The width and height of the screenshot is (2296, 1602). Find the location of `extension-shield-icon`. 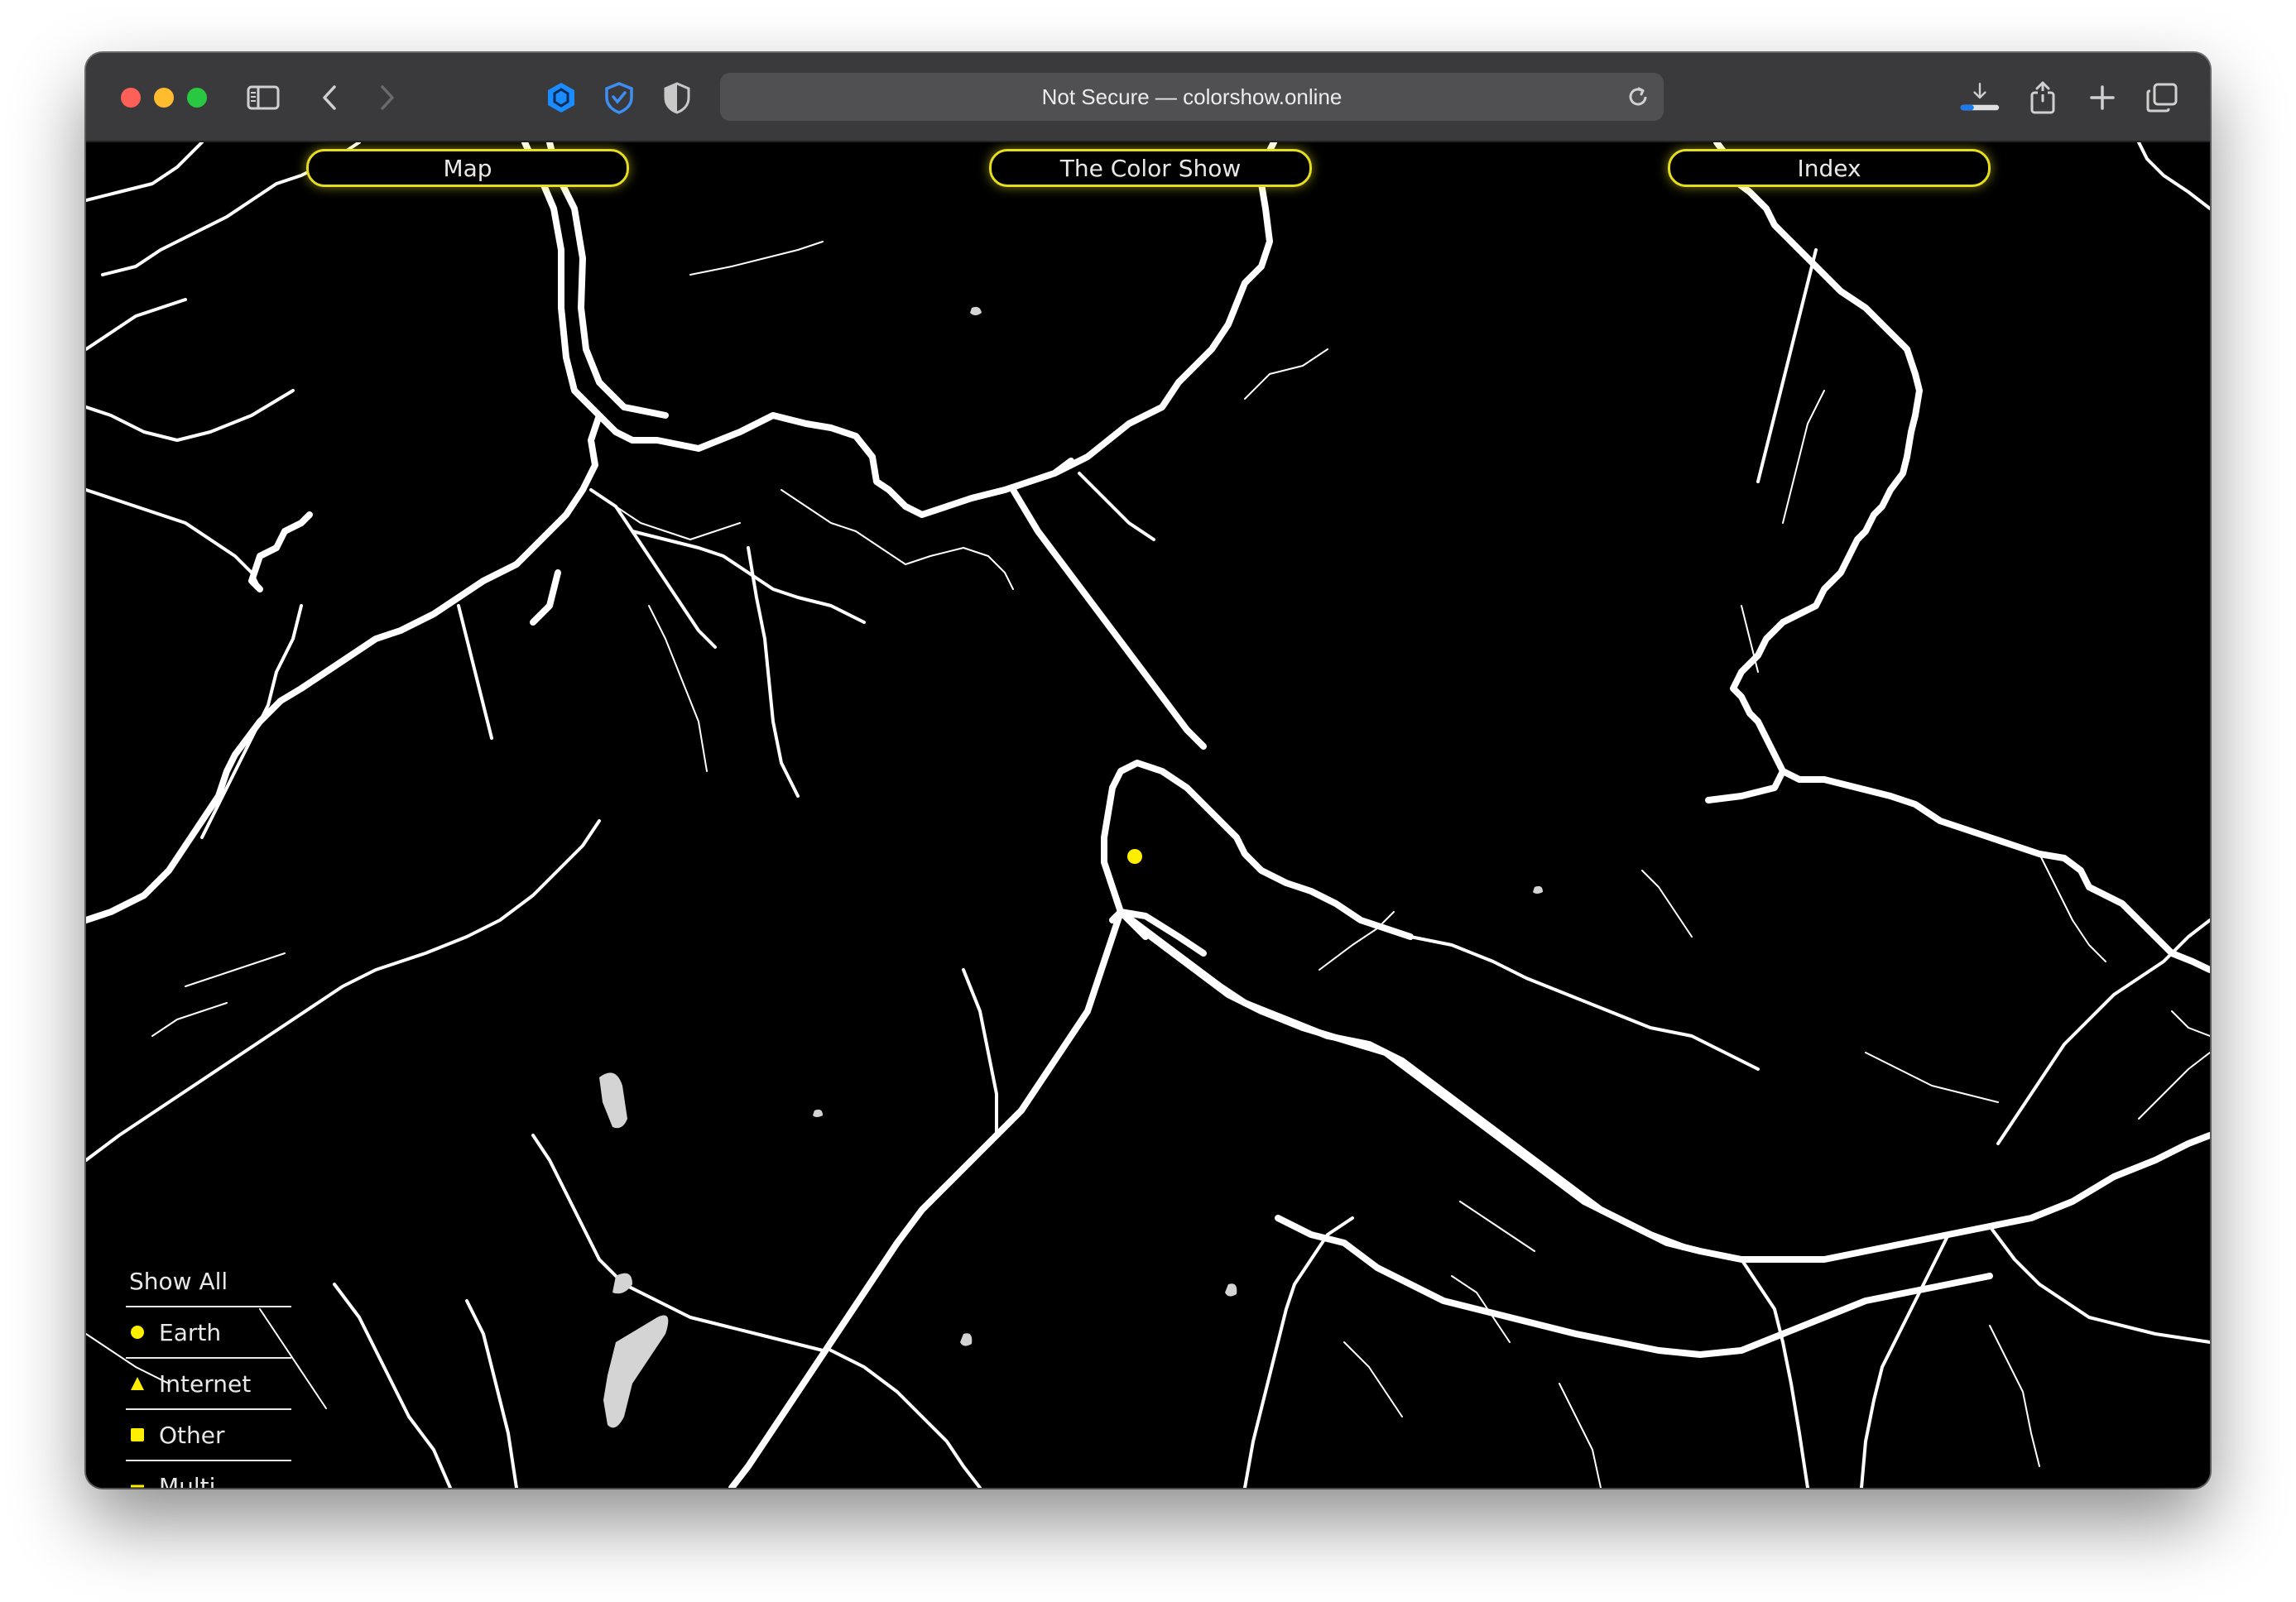

extension-shield-icon is located at coordinates (619, 98).